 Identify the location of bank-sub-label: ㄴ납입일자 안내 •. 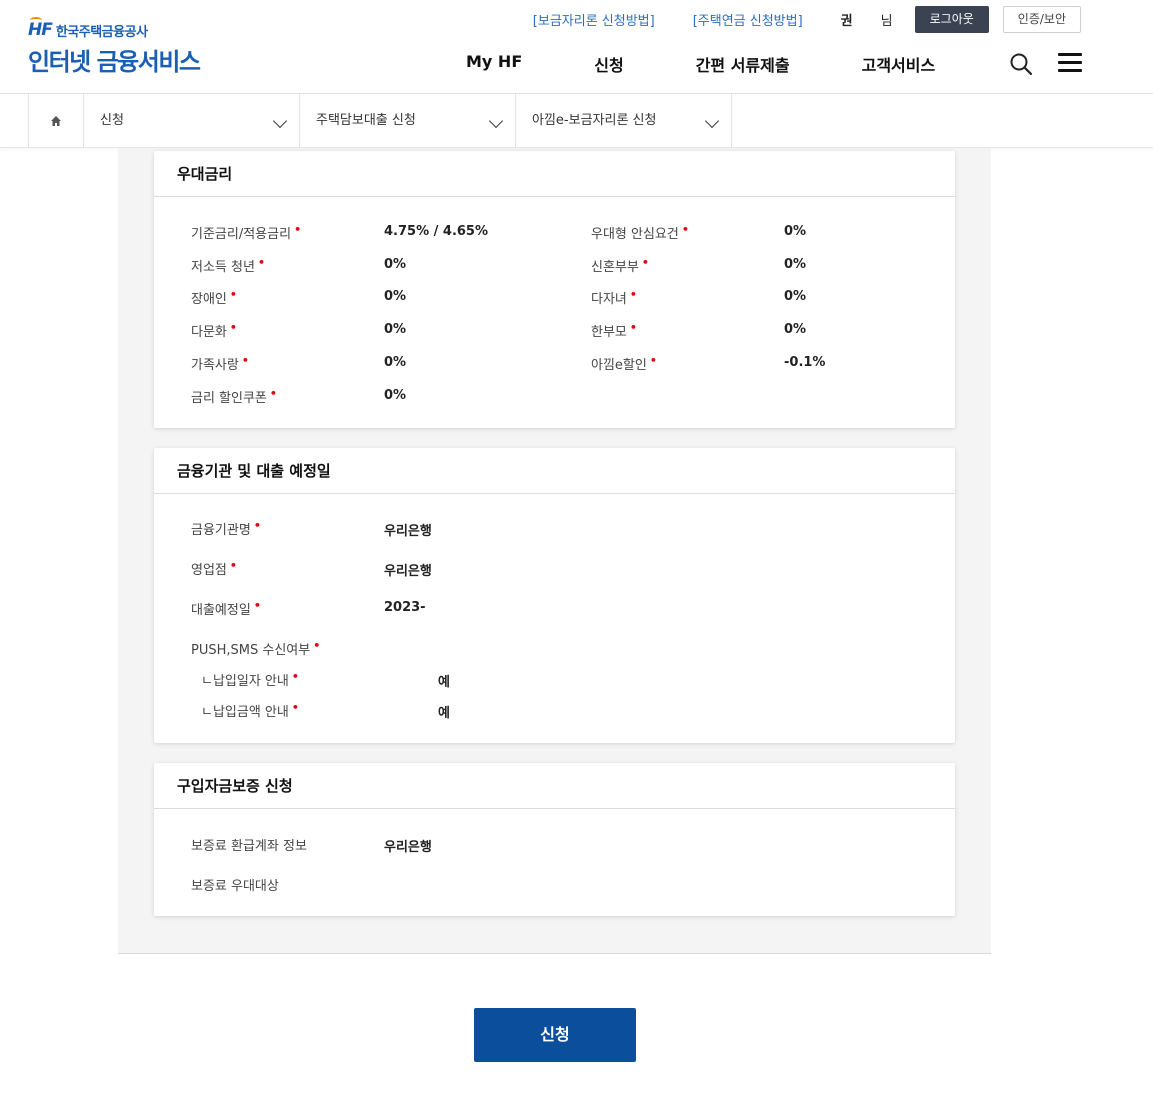
(250, 679).